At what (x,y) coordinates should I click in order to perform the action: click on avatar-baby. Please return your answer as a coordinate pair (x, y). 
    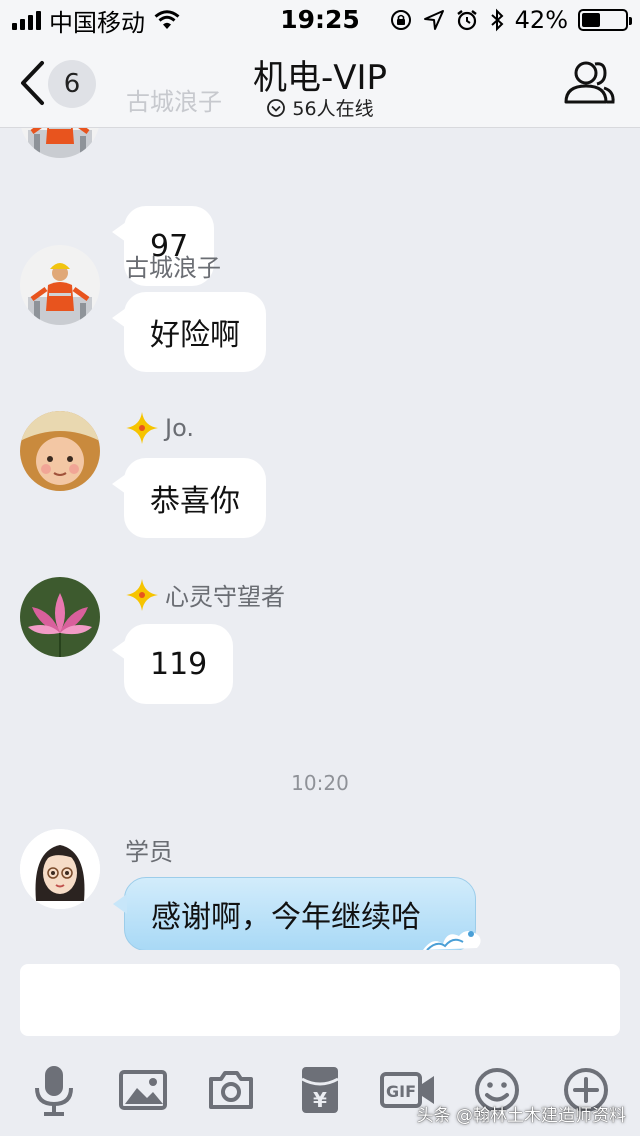
    Looking at the image, I should click on (60, 451).